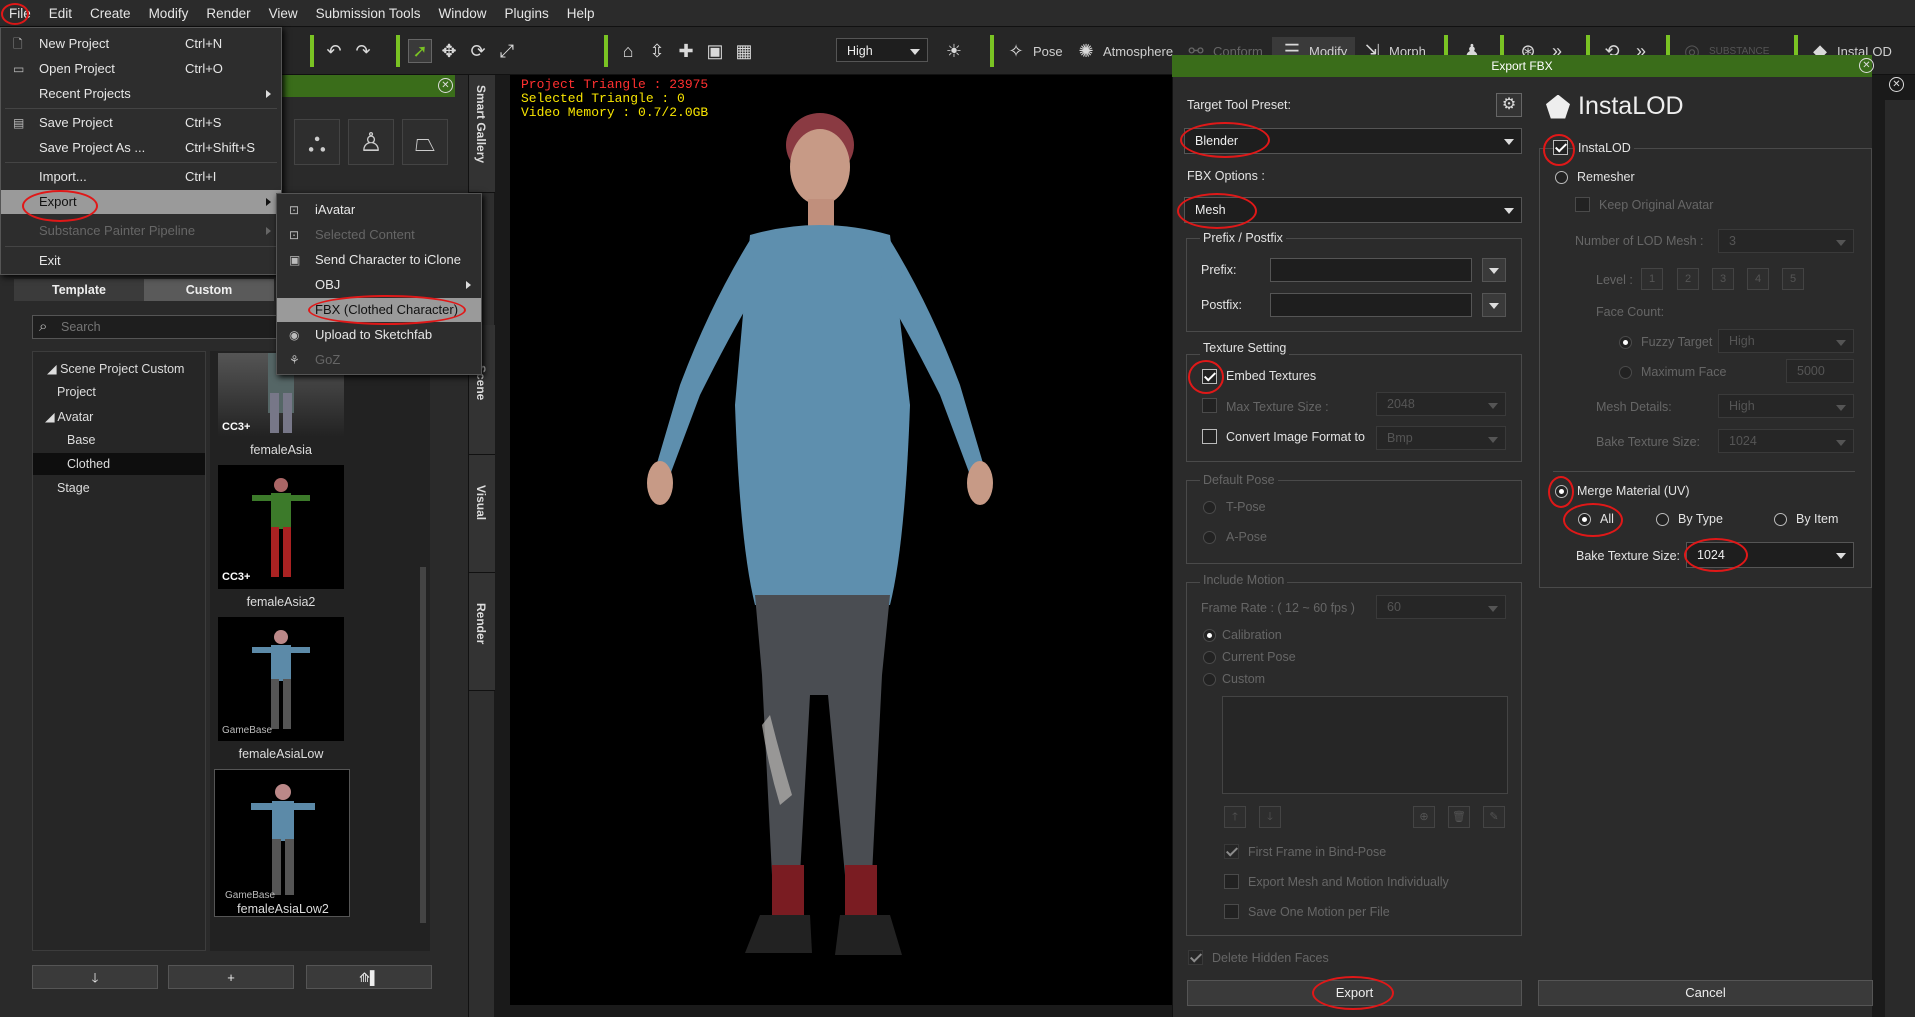 The height and width of the screenshot is (1017, 1915). I want to click on move-up-icon: 🡑, so click(1235, 817).